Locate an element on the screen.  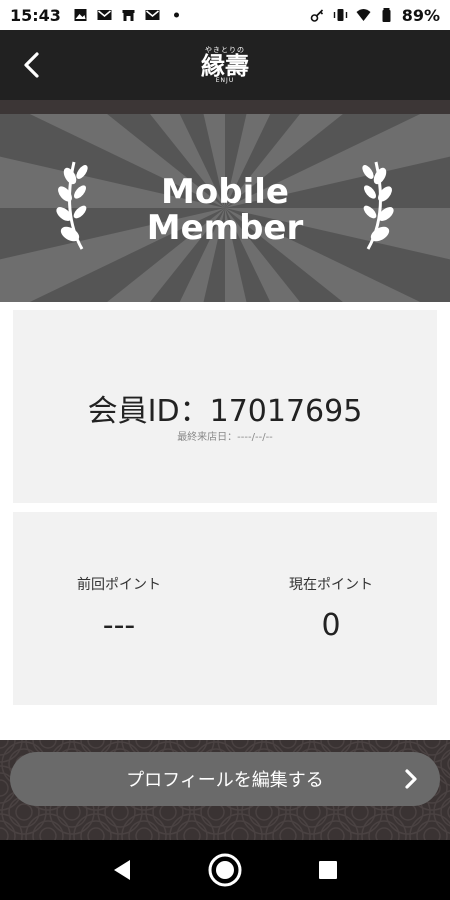
system-nav-bar is located at coordinates (225, 870).